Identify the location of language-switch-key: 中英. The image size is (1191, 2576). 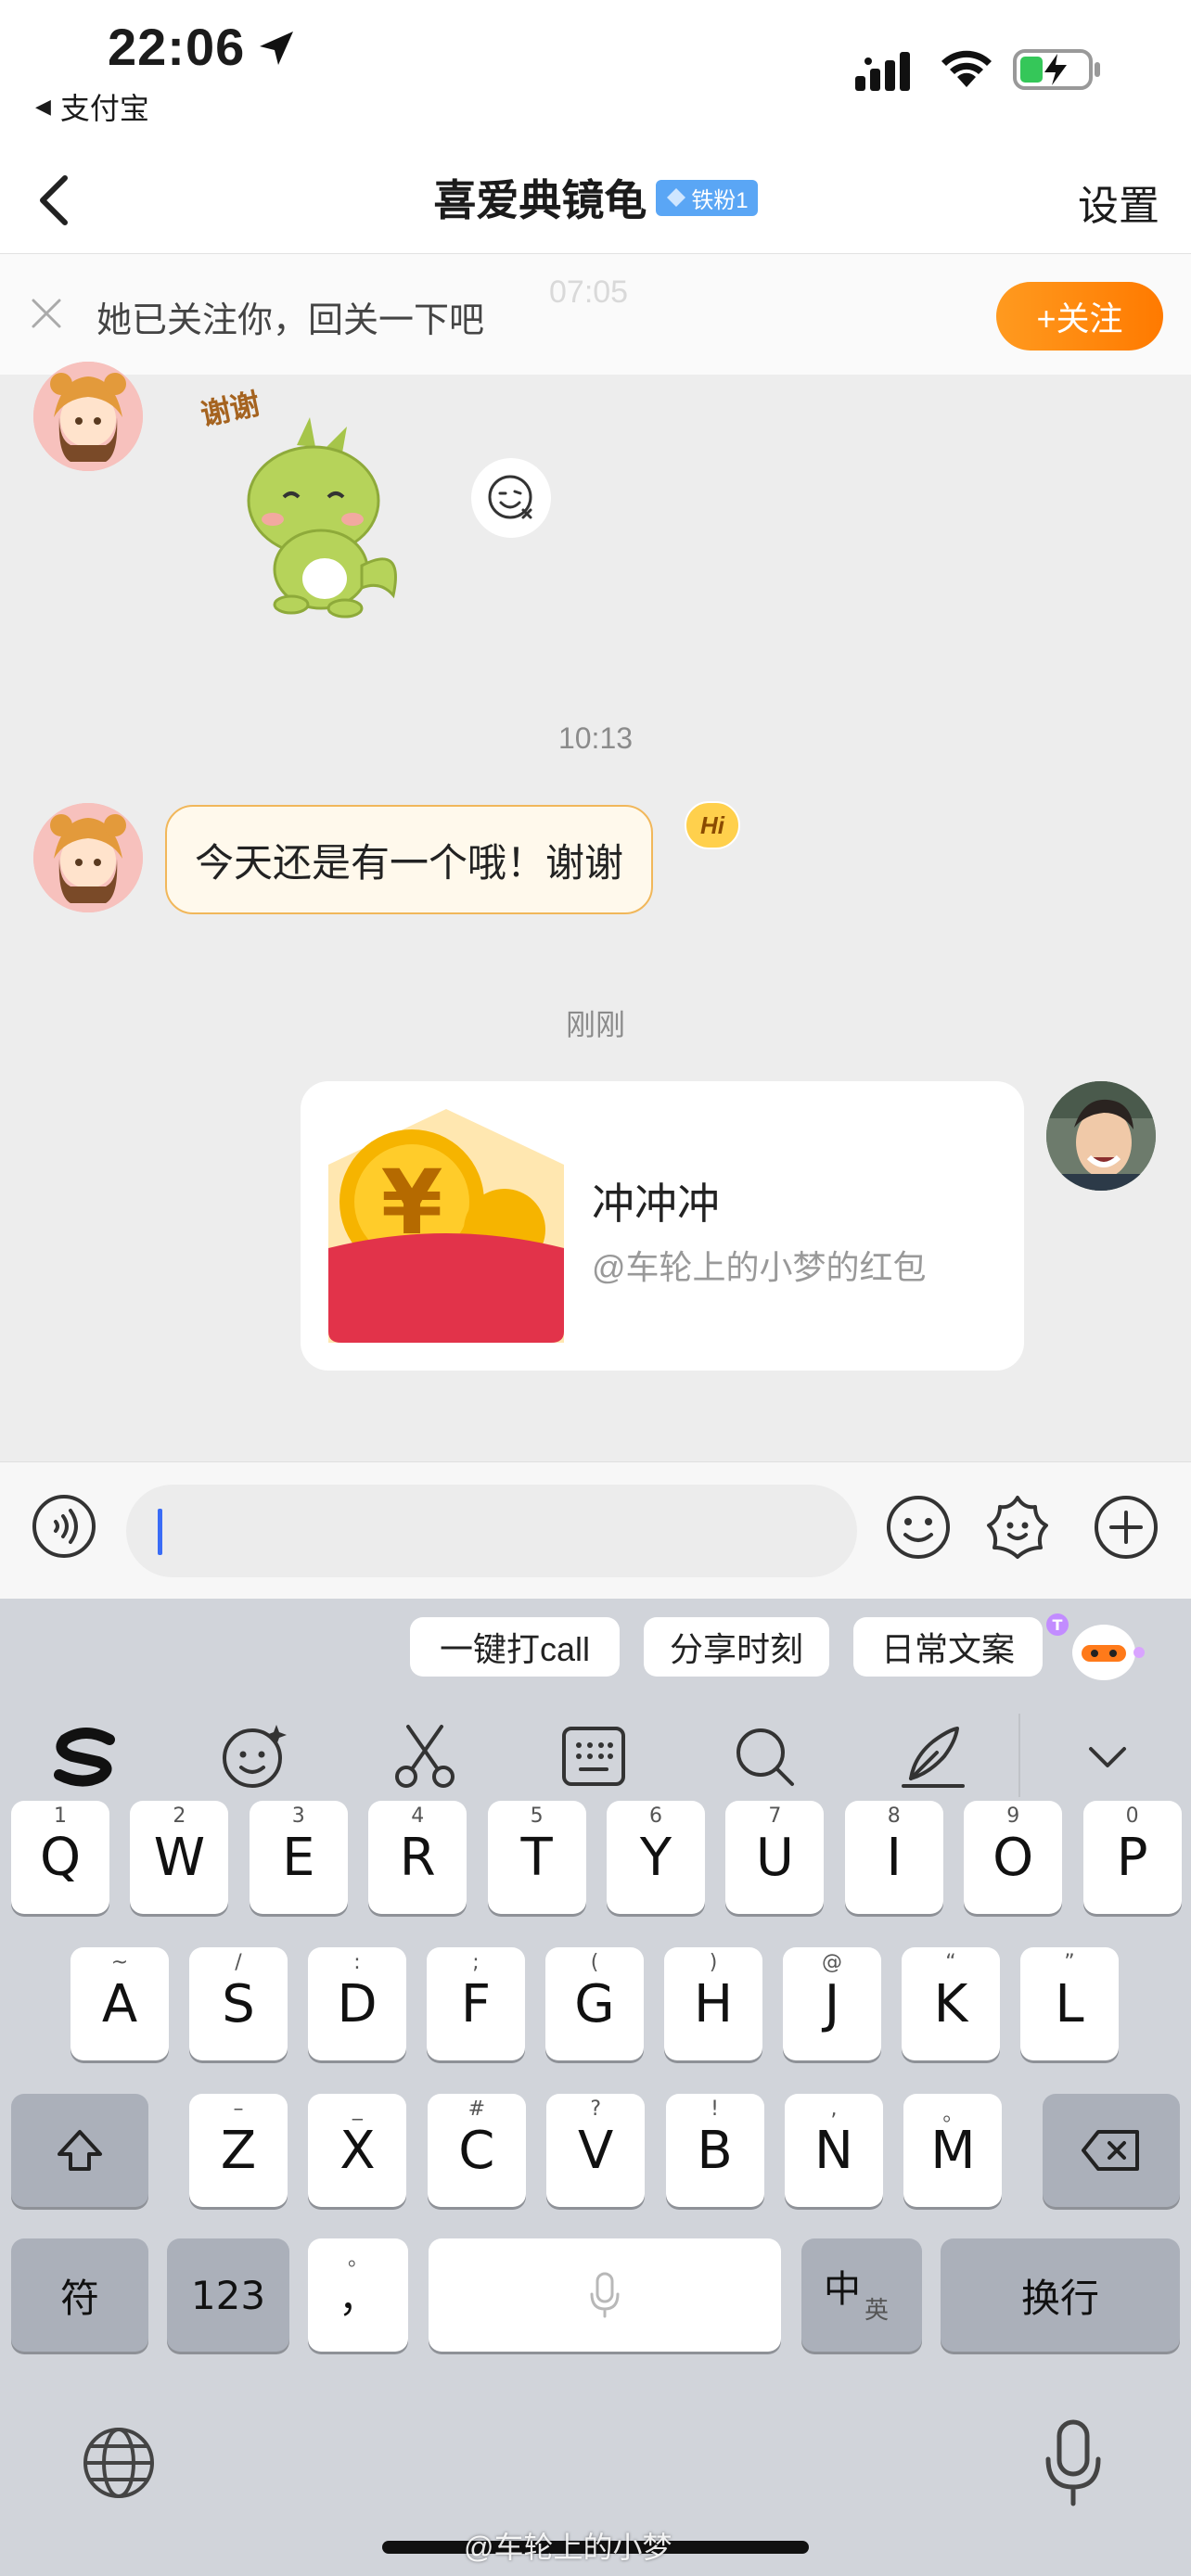
(861, 2295).